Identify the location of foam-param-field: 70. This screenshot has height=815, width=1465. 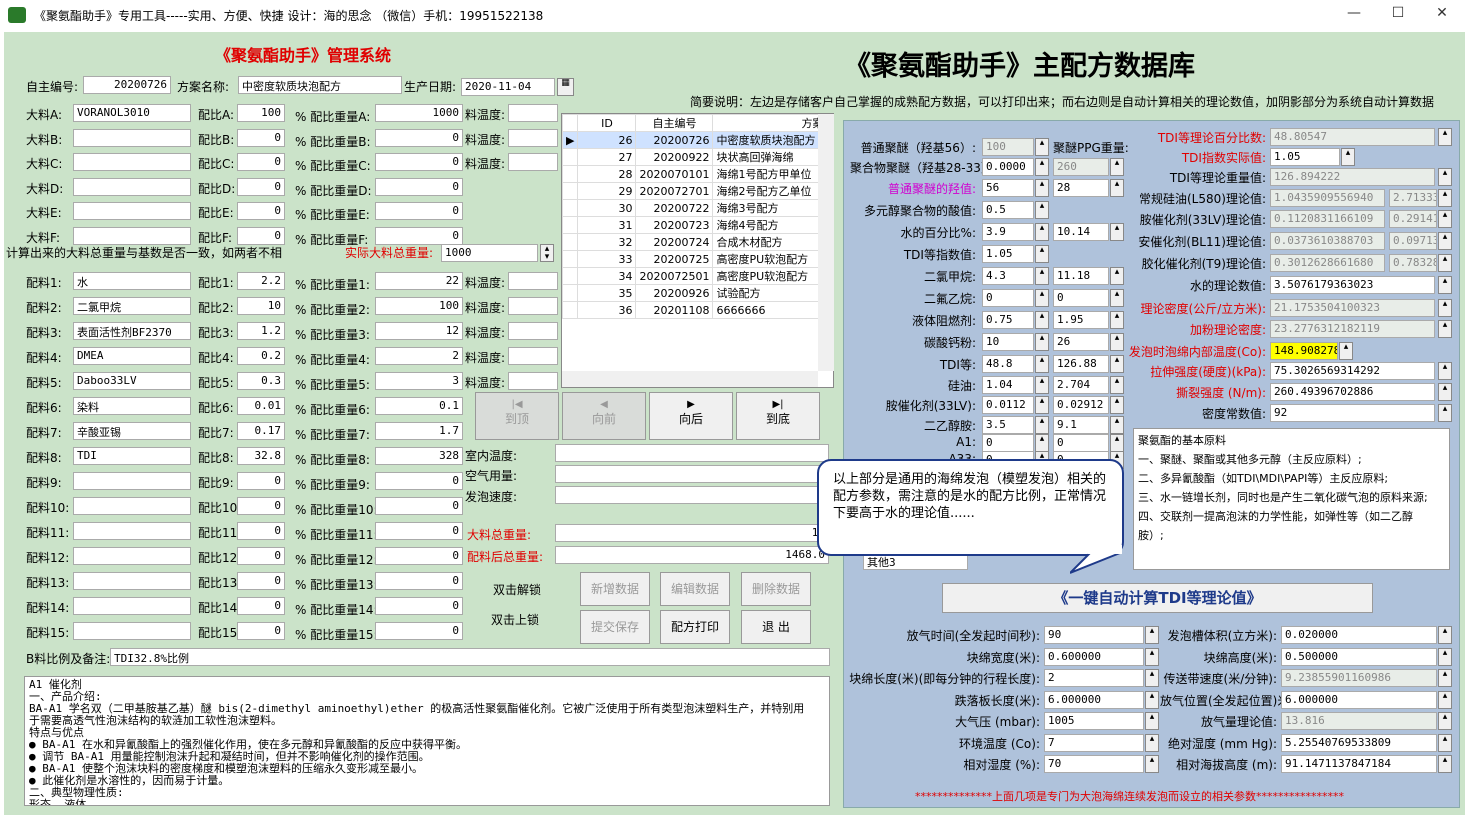
(1094, 764).